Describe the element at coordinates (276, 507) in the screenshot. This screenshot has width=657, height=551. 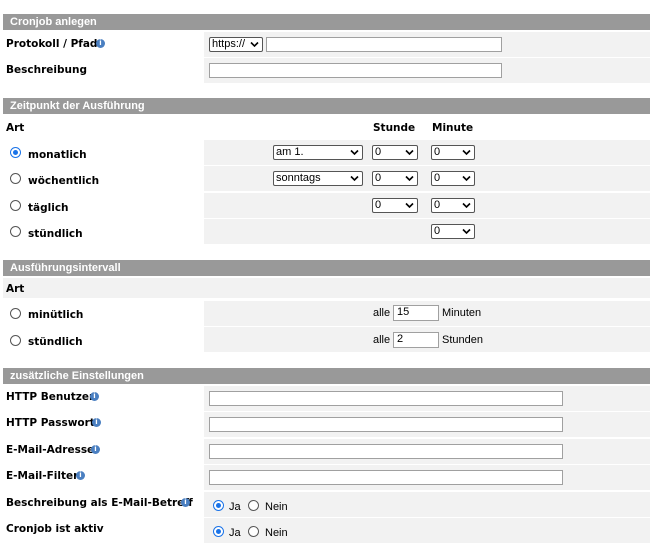
I see `desc-subject-no-label: Nein` at that location.